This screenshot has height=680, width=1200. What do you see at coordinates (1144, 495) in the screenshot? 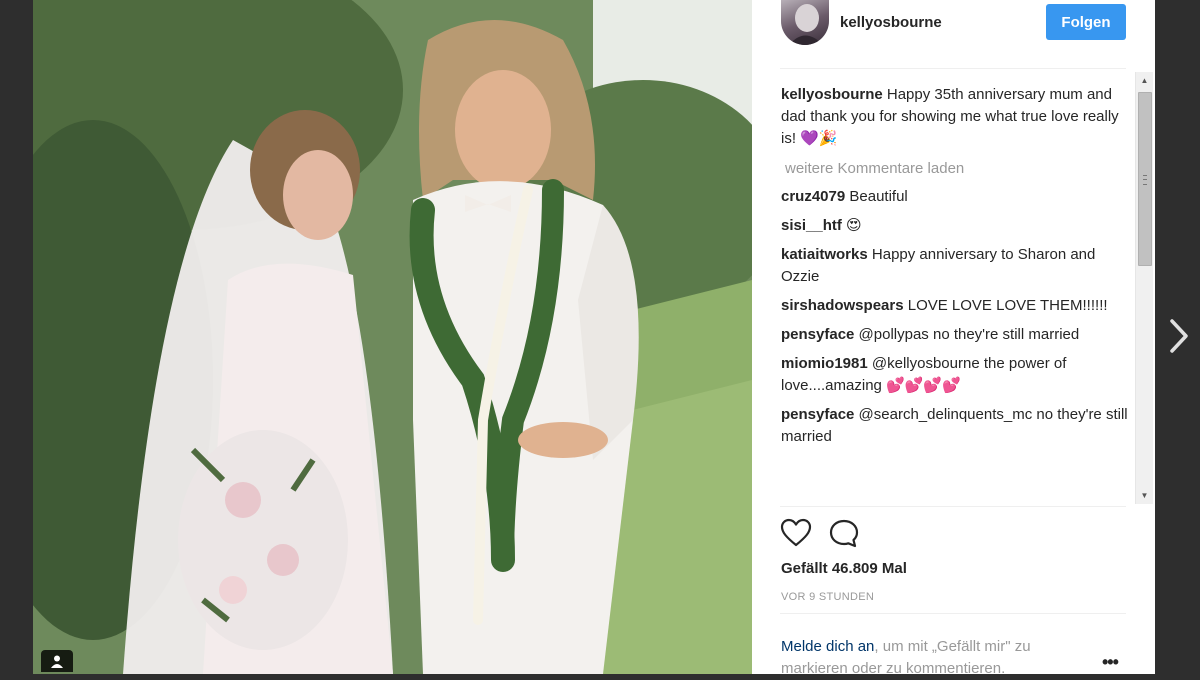
I see `scroll-down-arrow-icon: ▼` at bounding box center [1144, 495].